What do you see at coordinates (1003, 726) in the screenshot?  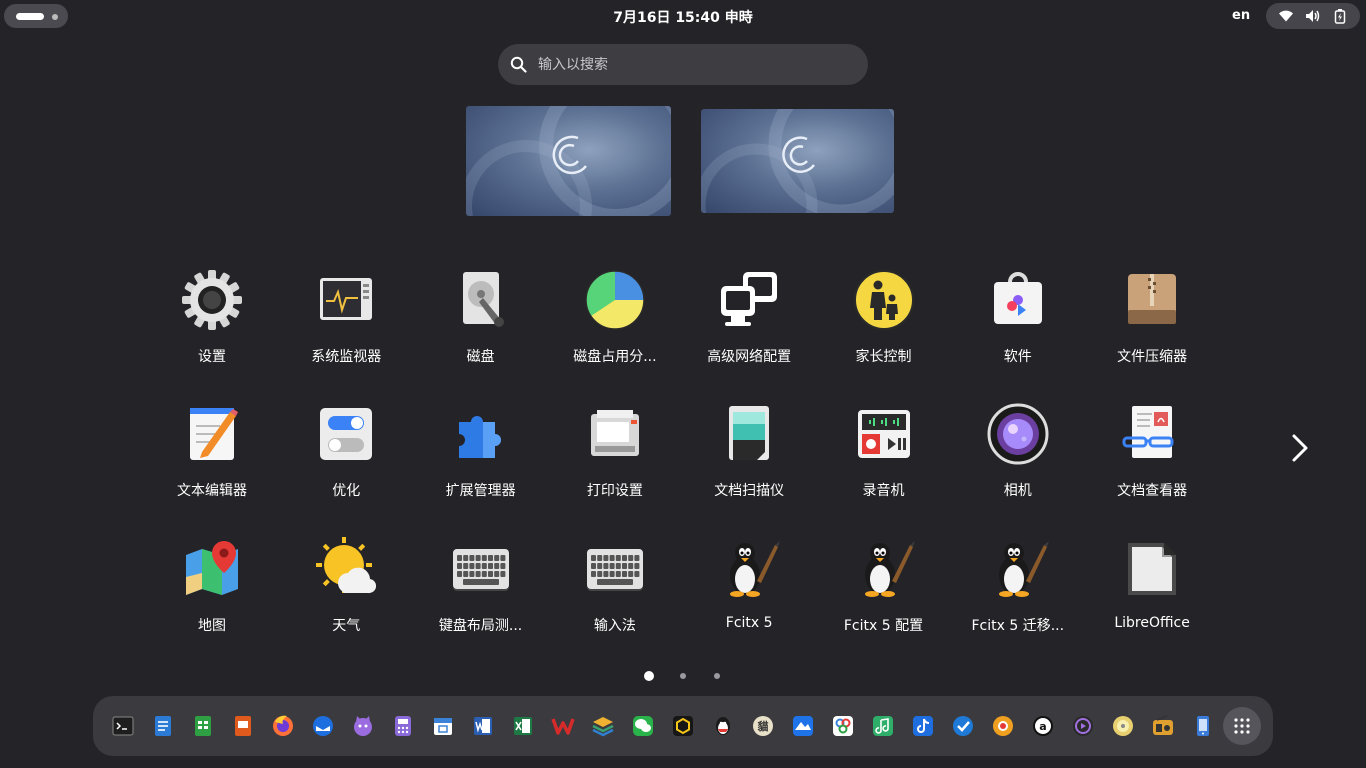 I see `dock-star-launcher` at bounding box center [1003, 726].